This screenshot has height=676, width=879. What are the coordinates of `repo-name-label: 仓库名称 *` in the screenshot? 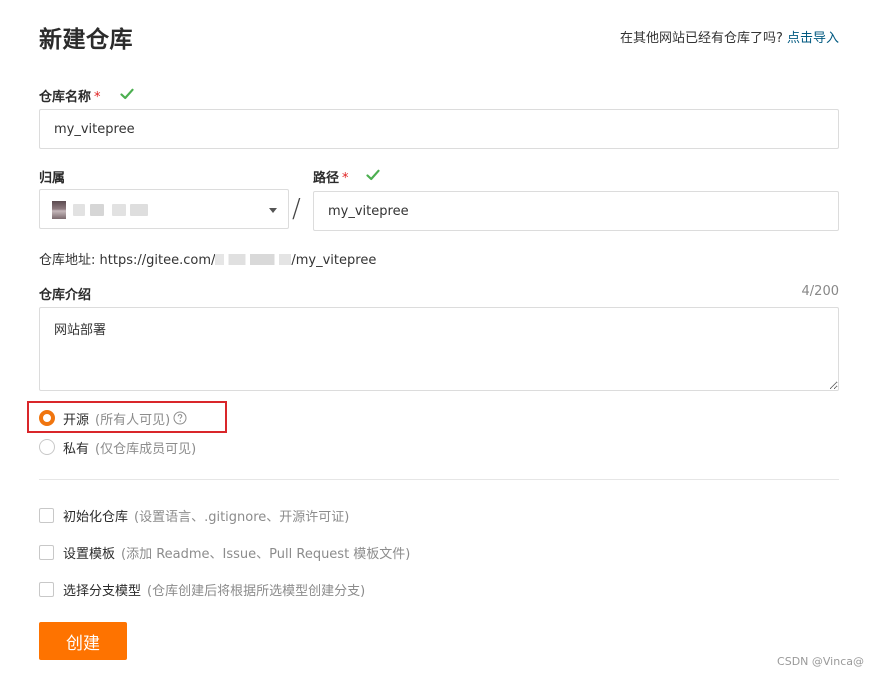 It's located at (70, 97).